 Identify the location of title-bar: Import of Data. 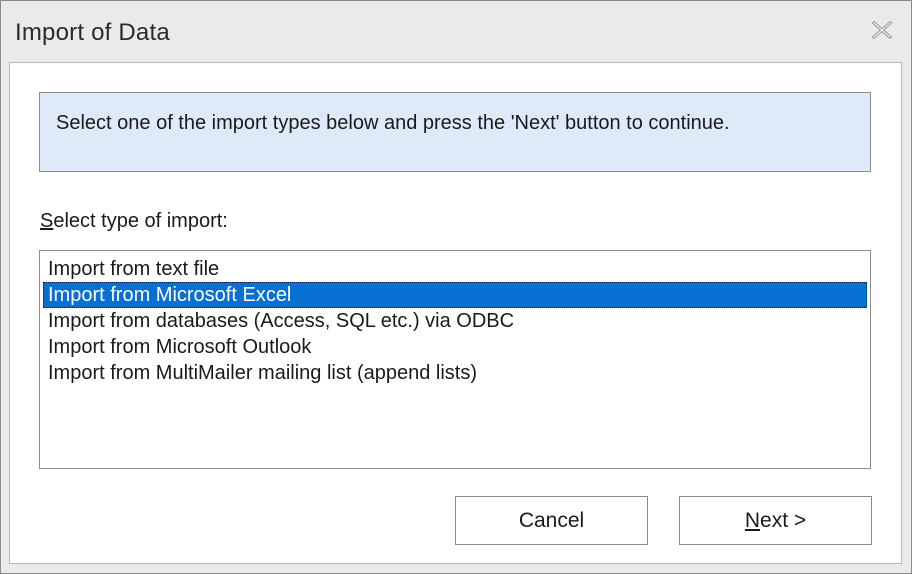
(456, 31).